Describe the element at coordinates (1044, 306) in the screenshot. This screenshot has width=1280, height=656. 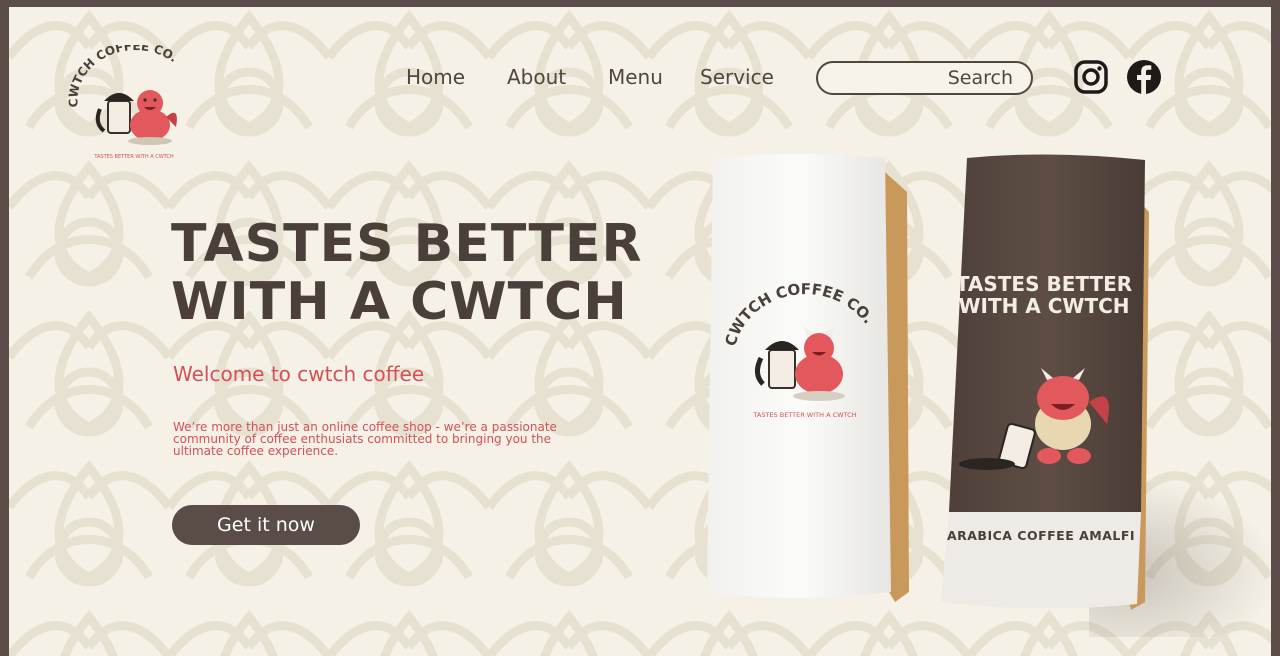
I see `dark-bag-tagline-line2: WITH A CWTCH` at that location.